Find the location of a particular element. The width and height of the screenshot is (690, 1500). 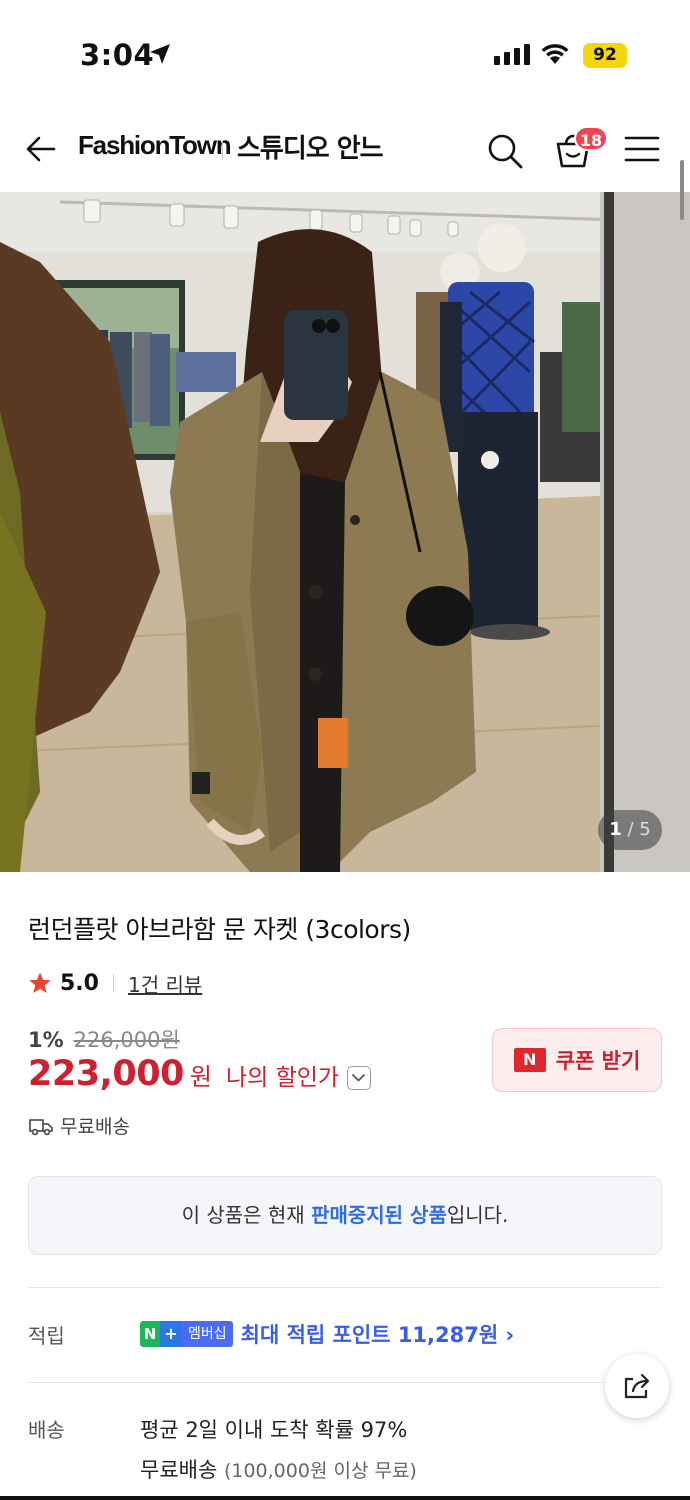

cellular-signal-icon is located at coordinates (512, 54).